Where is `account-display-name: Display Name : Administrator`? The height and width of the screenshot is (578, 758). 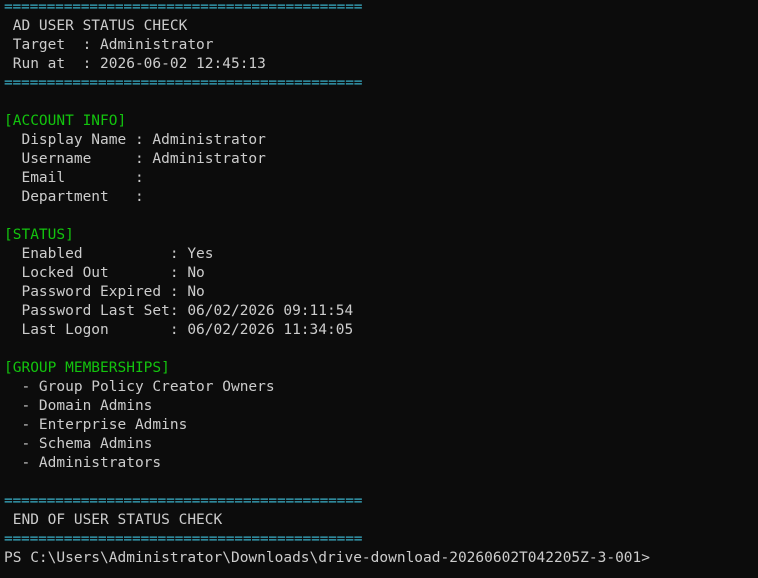 account-display-name: Display Name : Administrator is located at coordinates (135, 140).